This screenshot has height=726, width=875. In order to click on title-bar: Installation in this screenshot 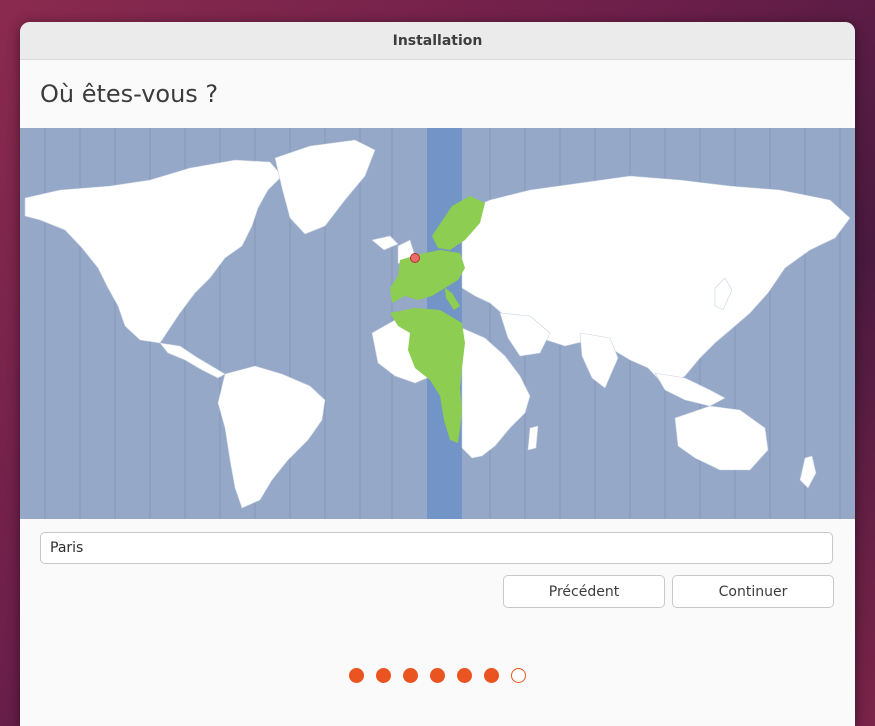, I will do `click(437, 41)`.